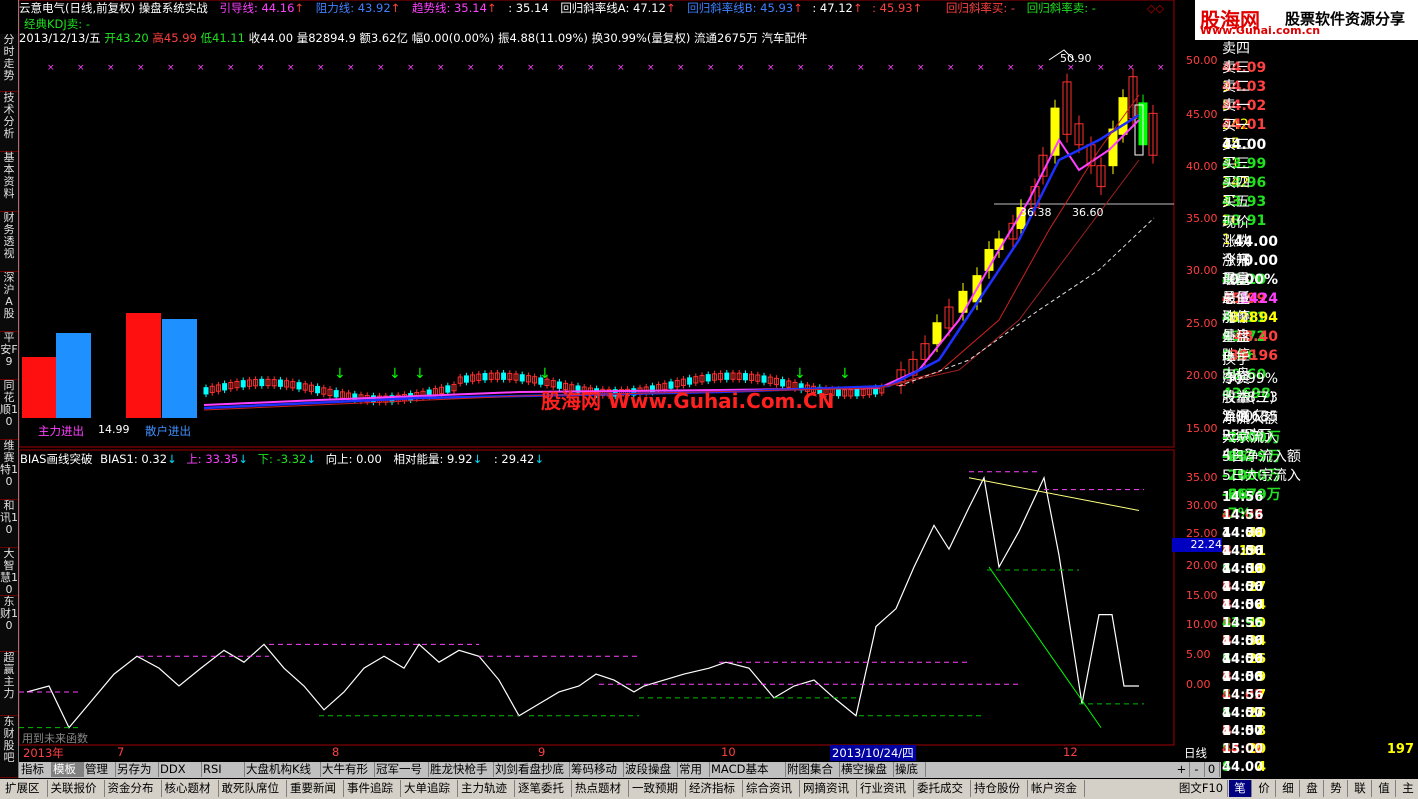 The height and width of the screenshot is (799, 1418). I want to click on indicator-tab-14: MACD基本, so click(747, 769).